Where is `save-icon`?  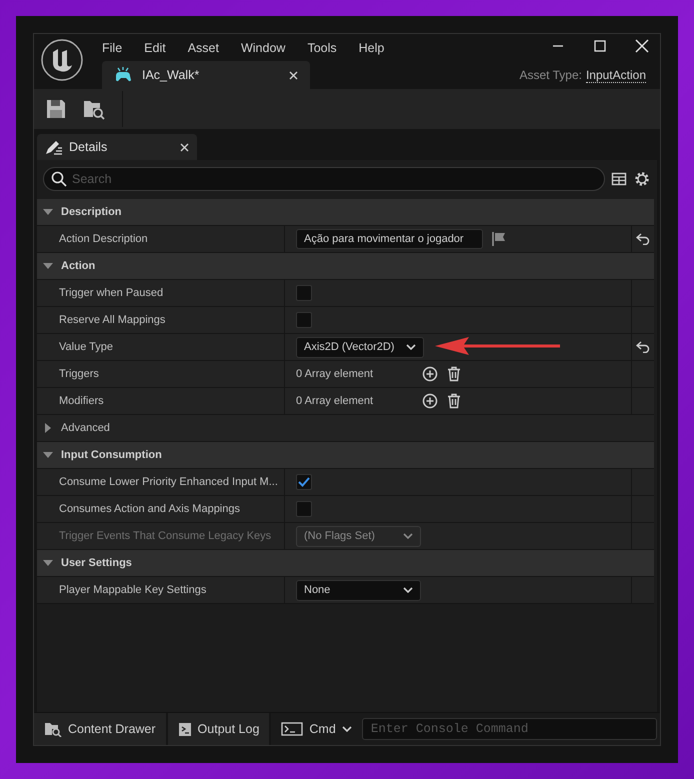
save-icon is located at coordinates (56, 109).